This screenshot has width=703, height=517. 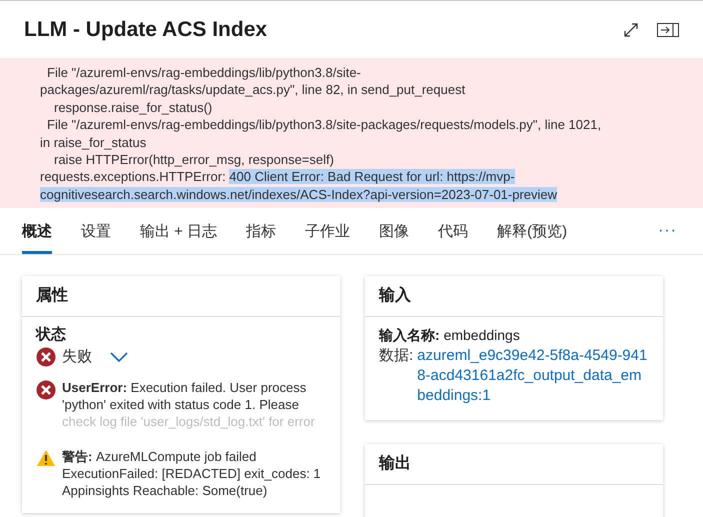 I want to click on error-log-line: response.raise_for_status(), so click(x=132, y=107).